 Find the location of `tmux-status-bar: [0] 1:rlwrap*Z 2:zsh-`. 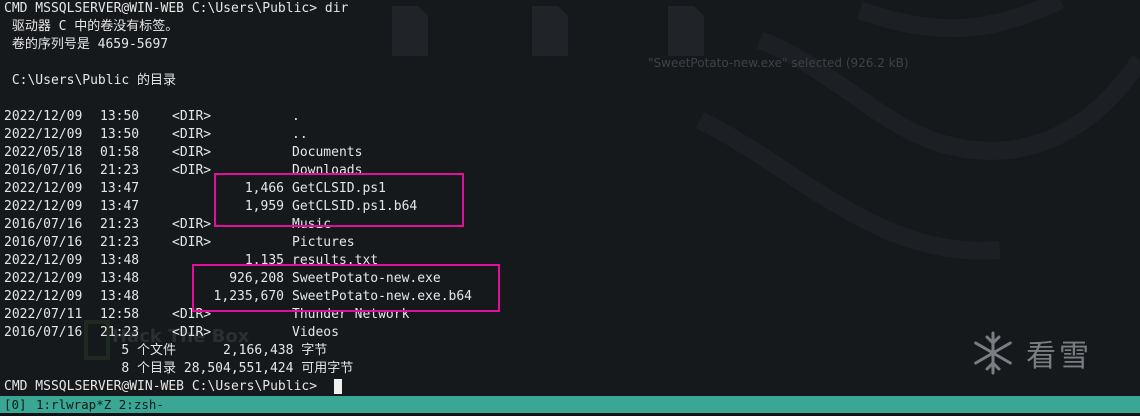

tmux-status-bar: [0] 1:rlwrap*Z 2:zsh- is located at coordinates (570, 404).